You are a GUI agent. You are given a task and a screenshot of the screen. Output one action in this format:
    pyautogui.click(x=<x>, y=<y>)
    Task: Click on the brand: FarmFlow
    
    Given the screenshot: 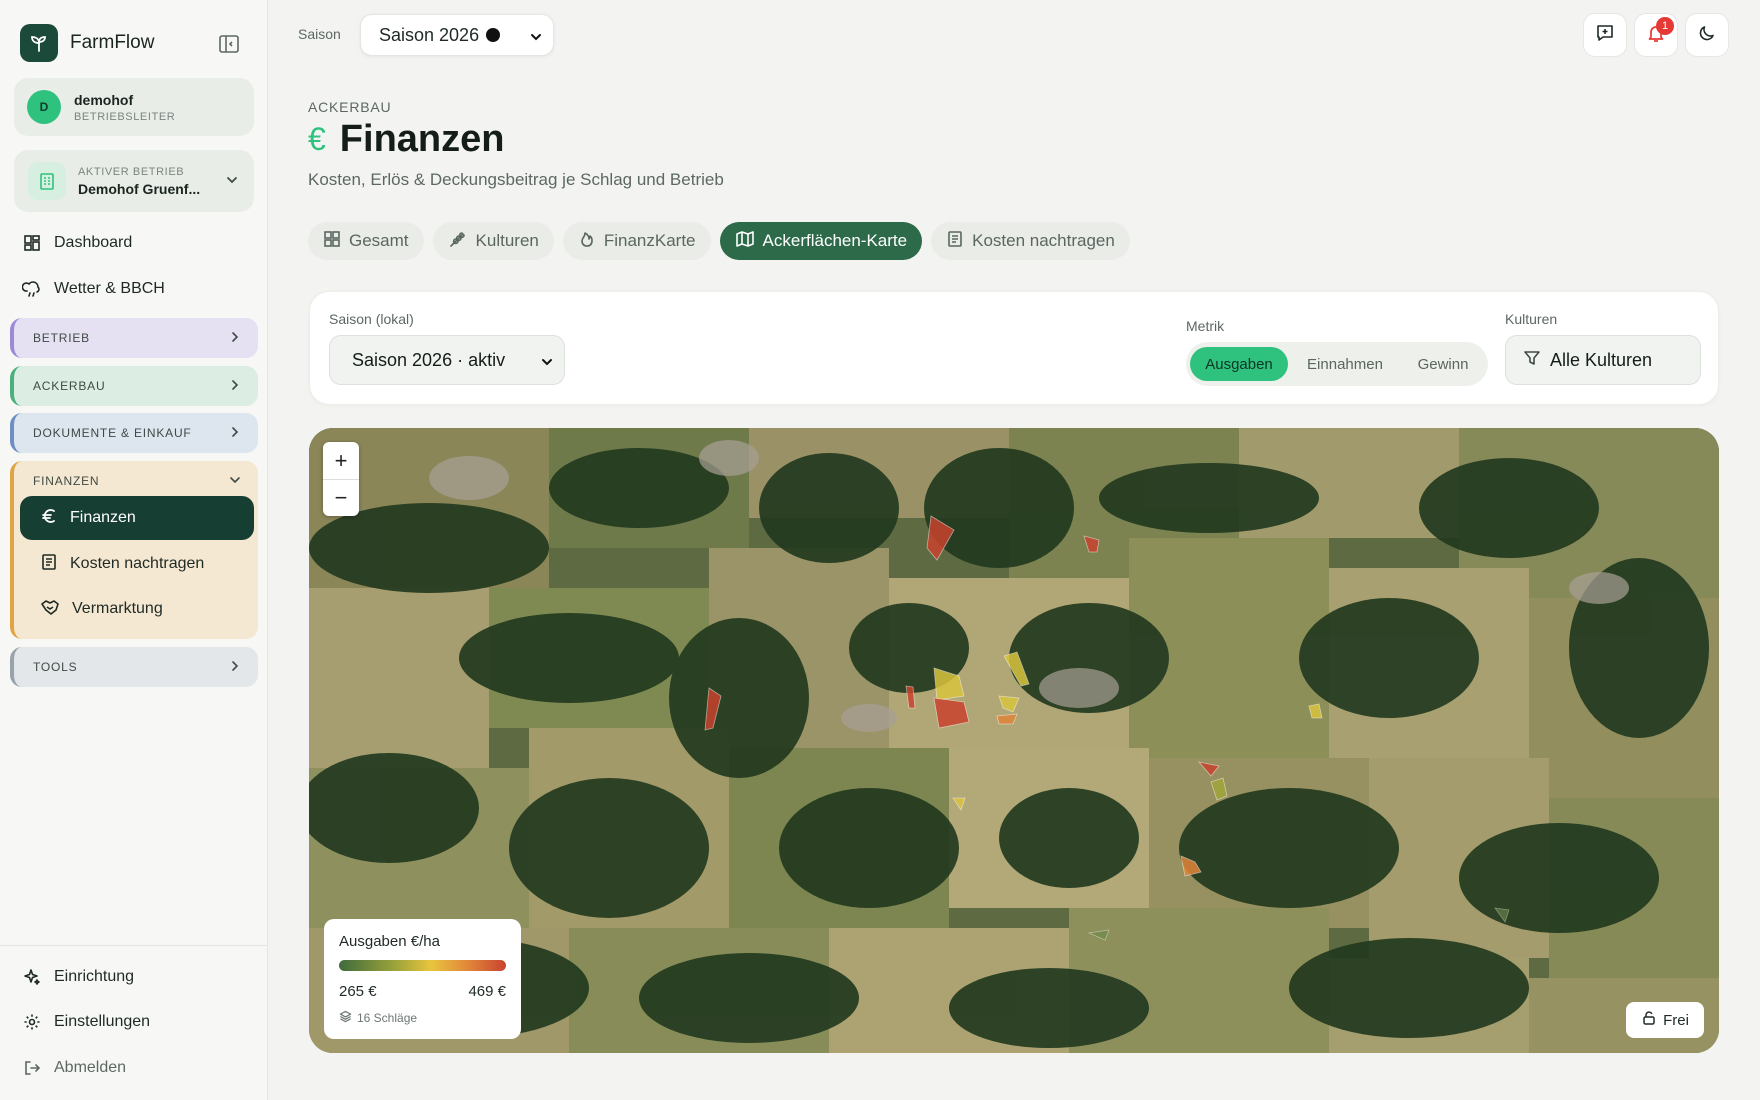 What is the action you would take?
    pyautogui.click(x=87, y=43)
    